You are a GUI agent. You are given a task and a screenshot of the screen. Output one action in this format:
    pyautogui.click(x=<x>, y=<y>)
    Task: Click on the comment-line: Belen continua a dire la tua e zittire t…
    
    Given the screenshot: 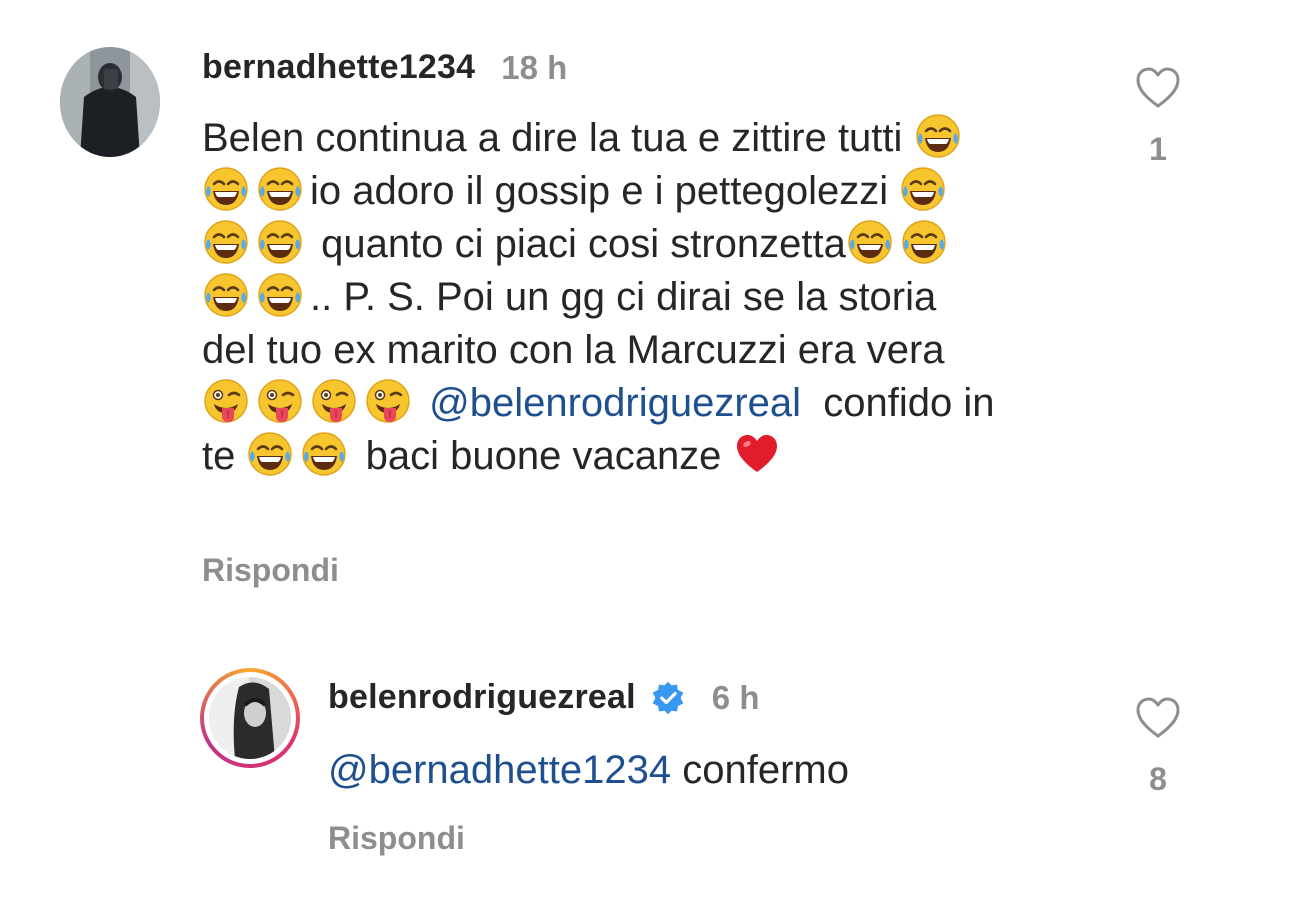 What is the action you would take?
    pyautogui.click(x=652, y=138)
    